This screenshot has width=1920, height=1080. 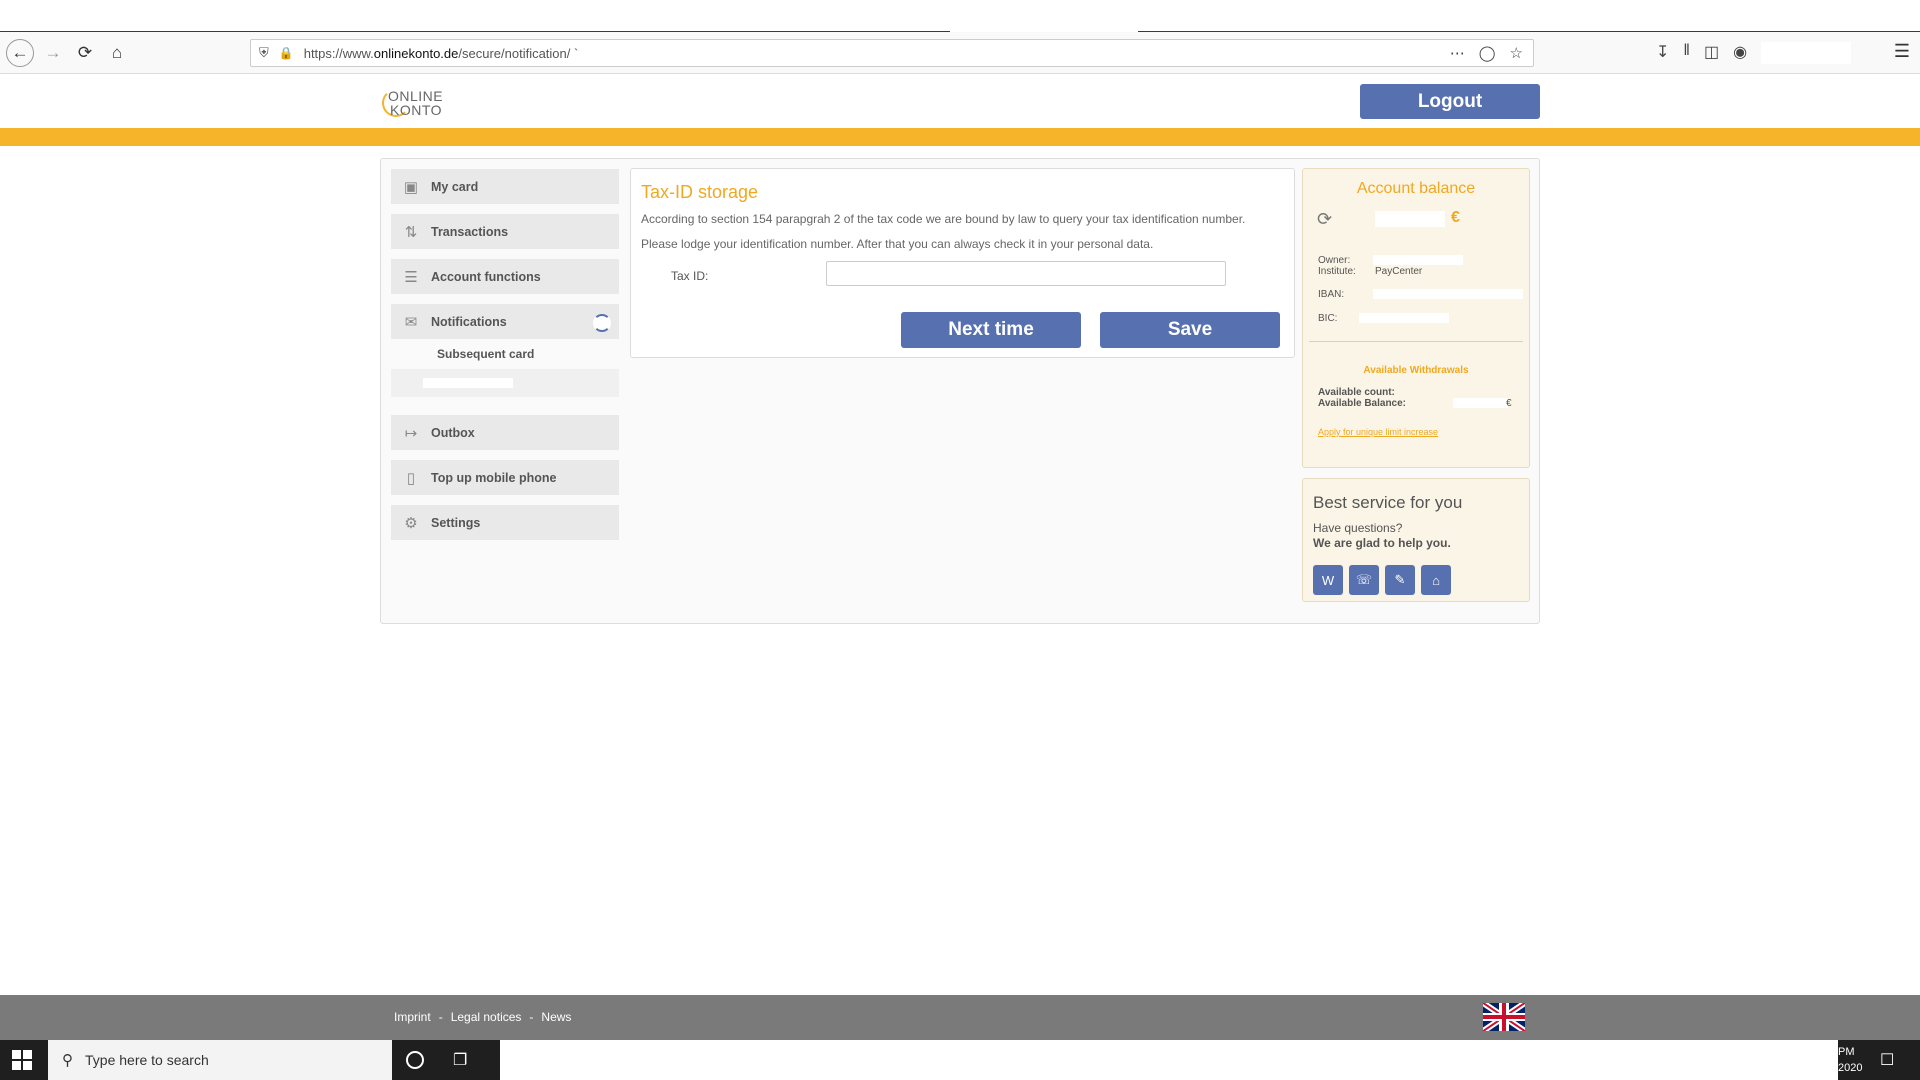 I want to click on iban-label: IBAN:, so click(x=1331, y=294).